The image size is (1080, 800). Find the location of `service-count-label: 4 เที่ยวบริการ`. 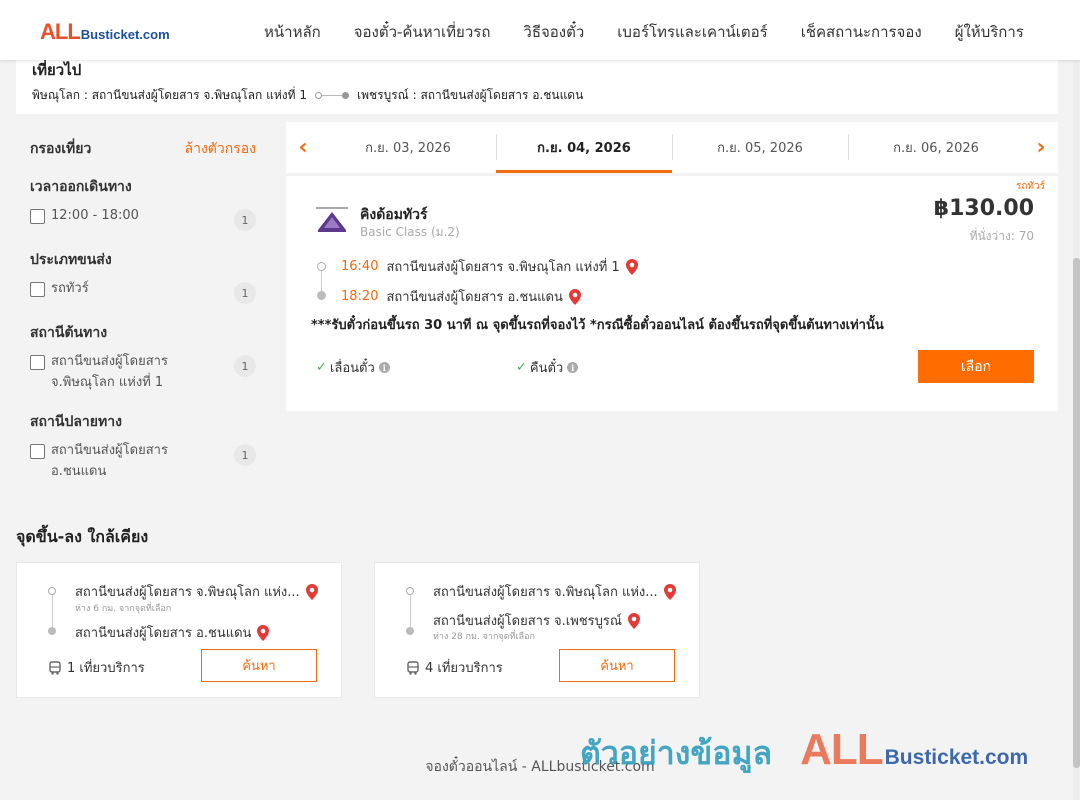

service-count-label: 4 เที่ยวบริการ is located at coordinates (464, 668).